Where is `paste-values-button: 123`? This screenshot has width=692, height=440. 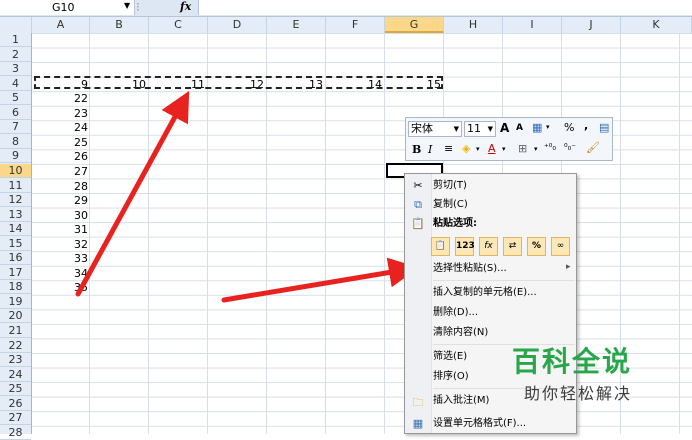
paste-values-button: 123 is located at coordinates (465, 246).